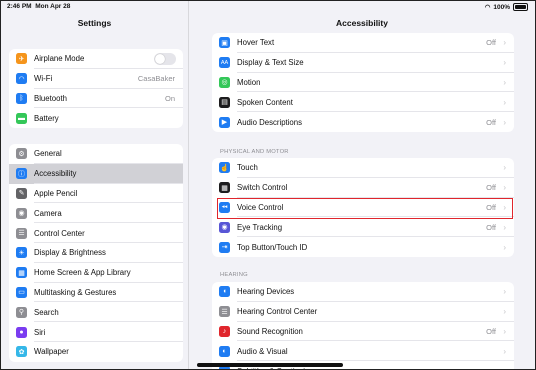 The image size is (536, 370). Describe the element at coordinates (21, 332) in the screenshot. I see `siri-icon: ●` at that location.